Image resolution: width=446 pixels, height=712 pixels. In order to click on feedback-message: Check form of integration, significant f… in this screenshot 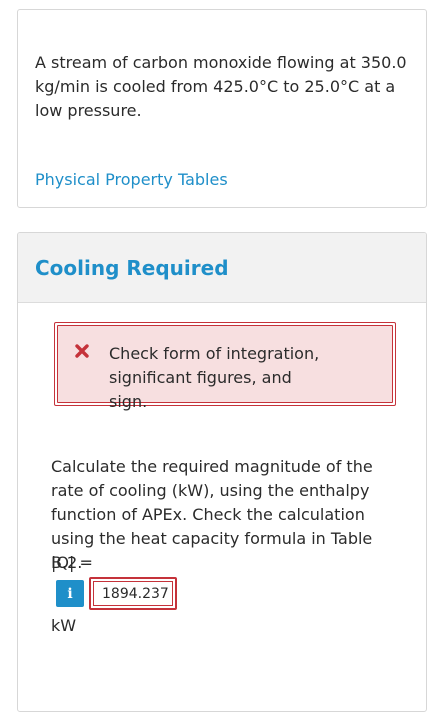, I will do `click(214, 377)`.